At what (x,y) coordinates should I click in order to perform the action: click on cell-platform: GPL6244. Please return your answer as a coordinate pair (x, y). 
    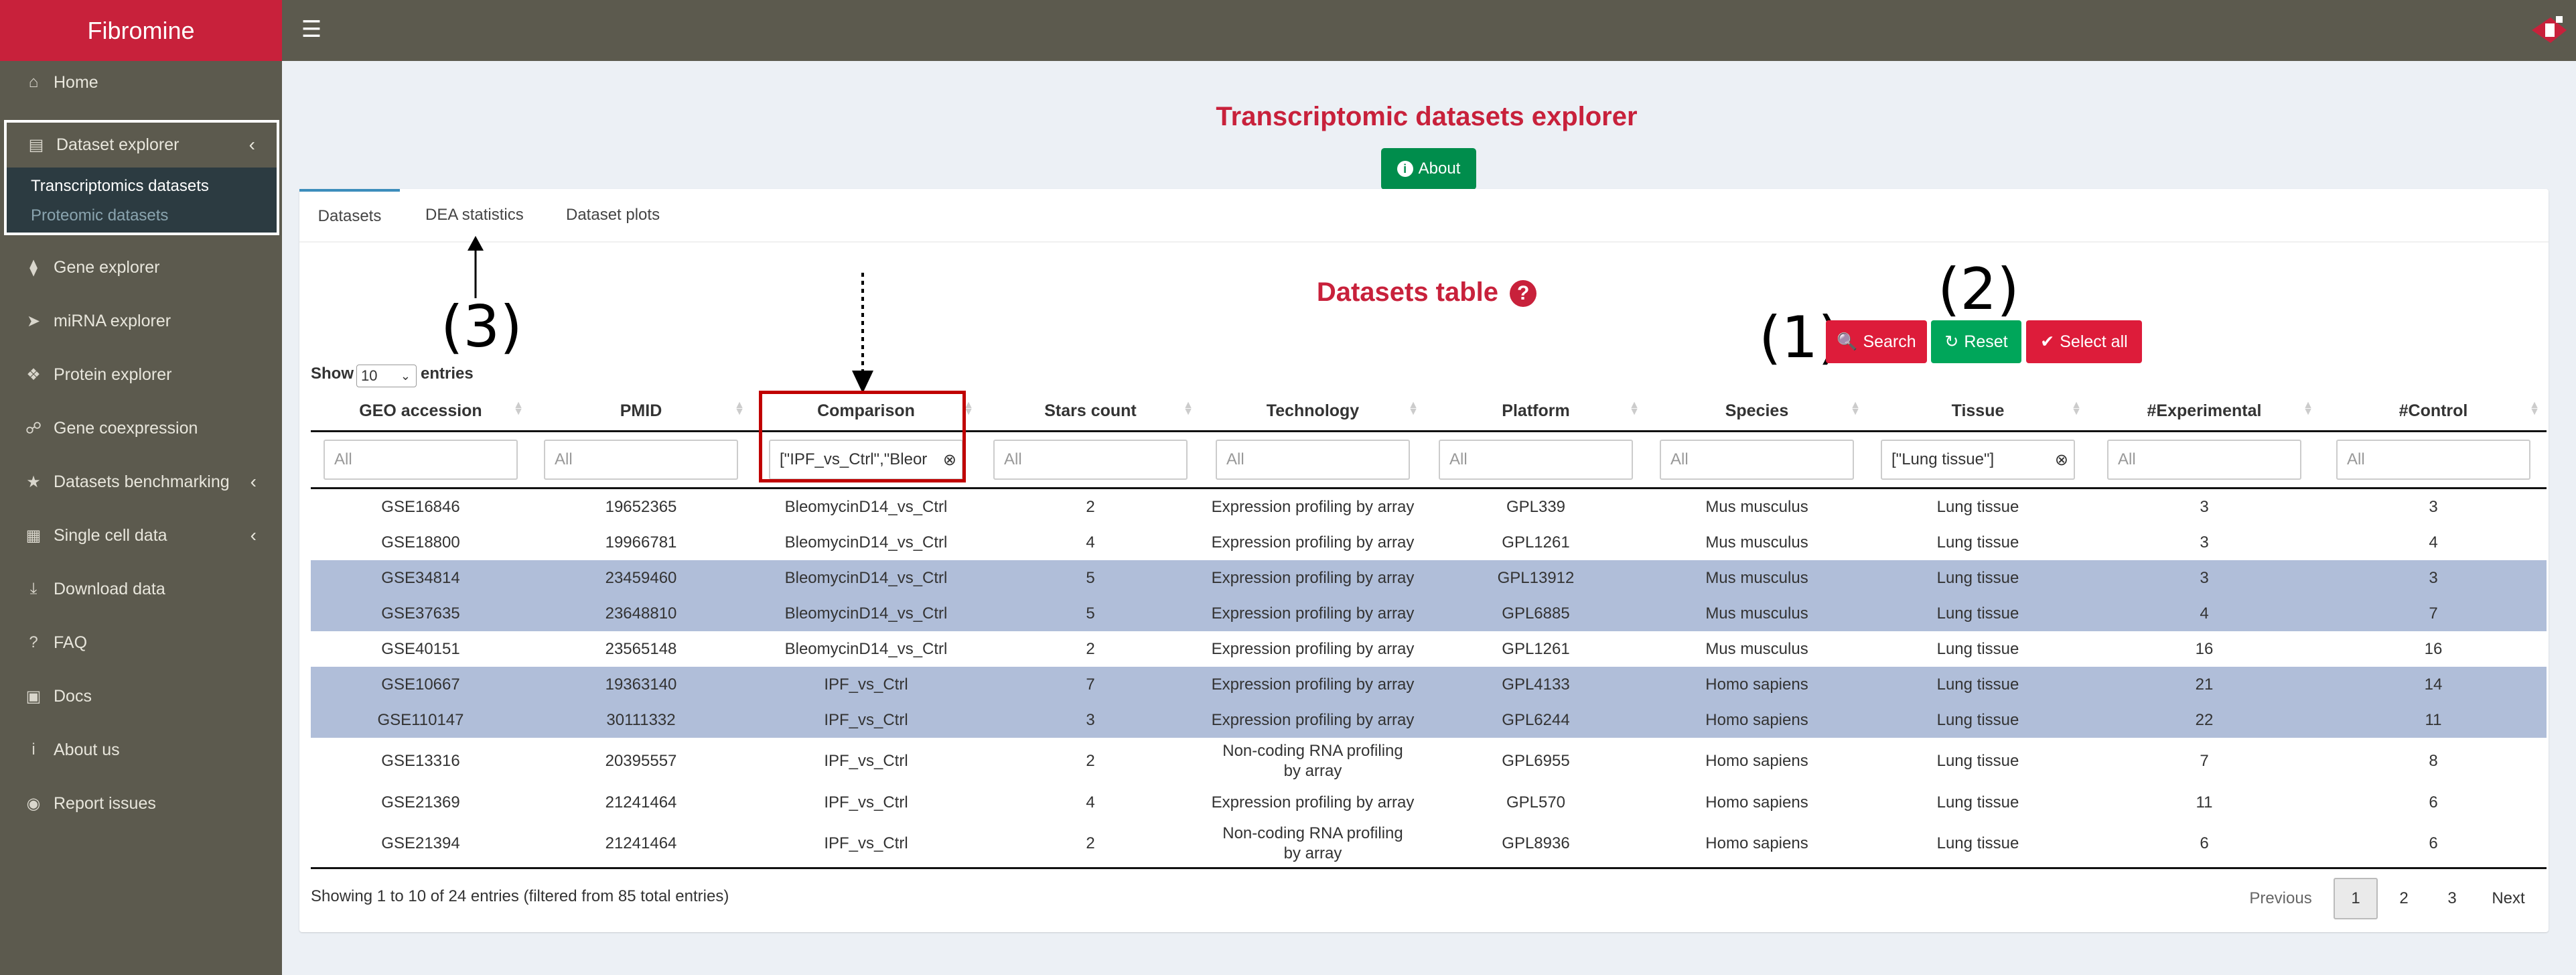
    Looking at the image, I should click on (1535, 720).